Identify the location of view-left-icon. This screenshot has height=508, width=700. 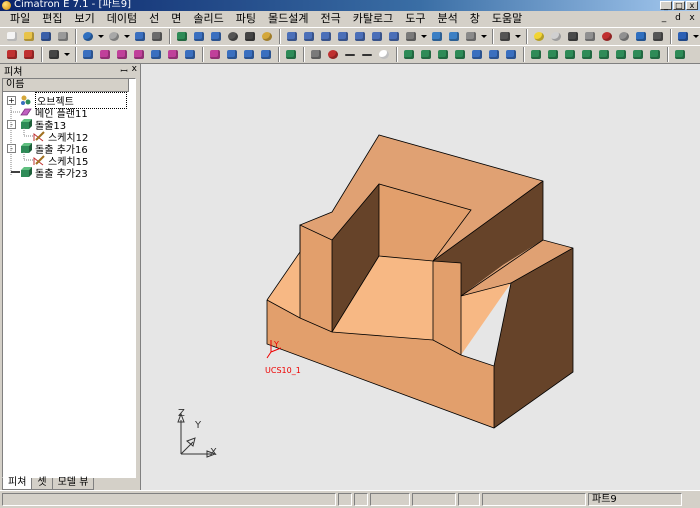
(360, 36).